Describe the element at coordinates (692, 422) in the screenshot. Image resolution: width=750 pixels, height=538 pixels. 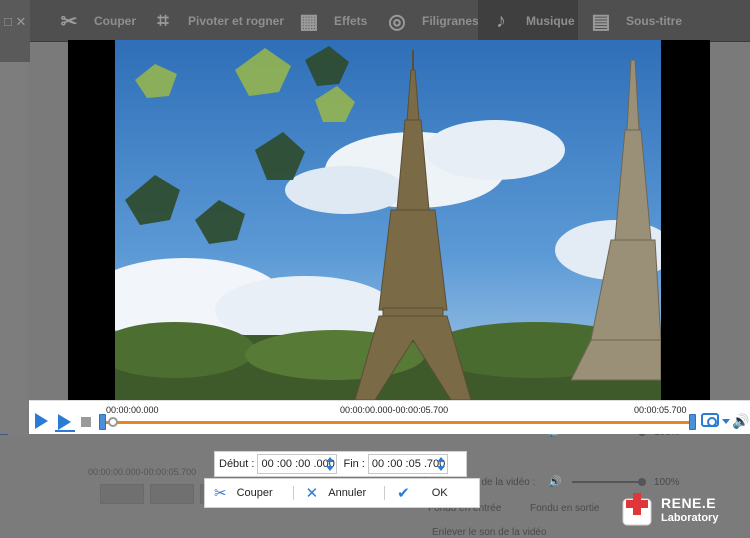
I see `end-handle` at that location.